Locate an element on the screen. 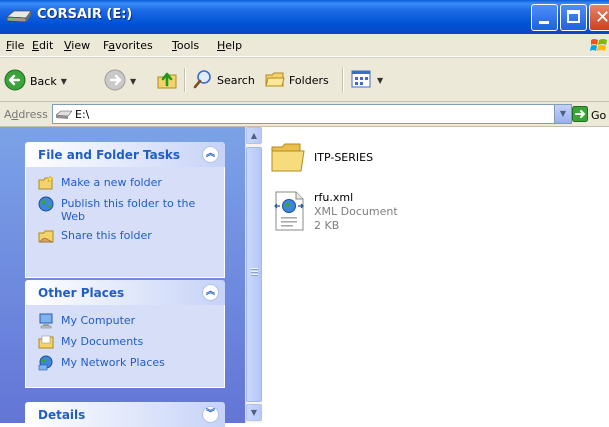 The image size is (609, 427). go-label: Go is located at coordinates (599, 115).